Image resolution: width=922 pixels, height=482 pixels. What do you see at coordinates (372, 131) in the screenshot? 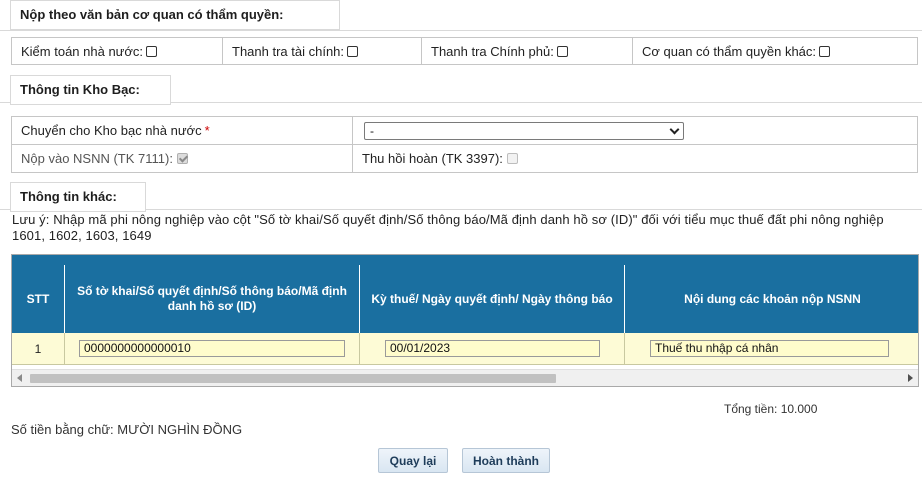
I see `treasury-select-value: -` at bounding box center [372, 131].